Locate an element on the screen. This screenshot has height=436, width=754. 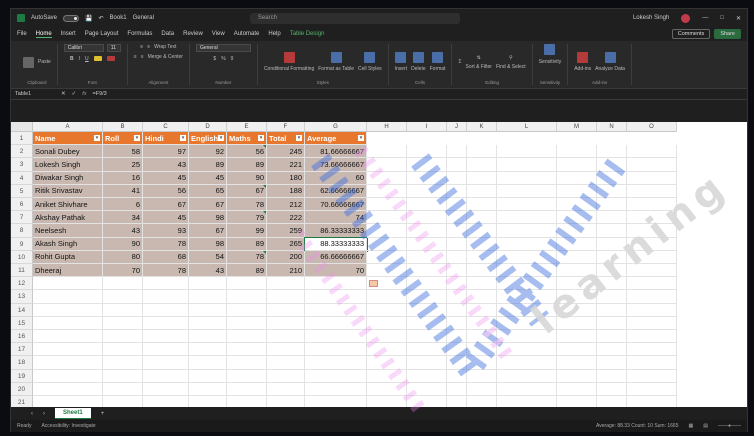
row-header: 6 is located at coordinates (22, 205).